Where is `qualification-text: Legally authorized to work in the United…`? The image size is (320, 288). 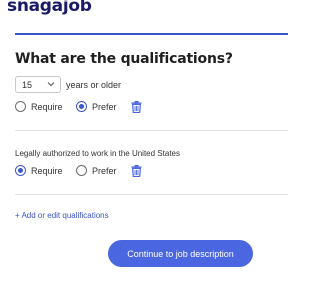
qualification-text: Legally authorized to work in the United… is located at coordinates (97, 153).